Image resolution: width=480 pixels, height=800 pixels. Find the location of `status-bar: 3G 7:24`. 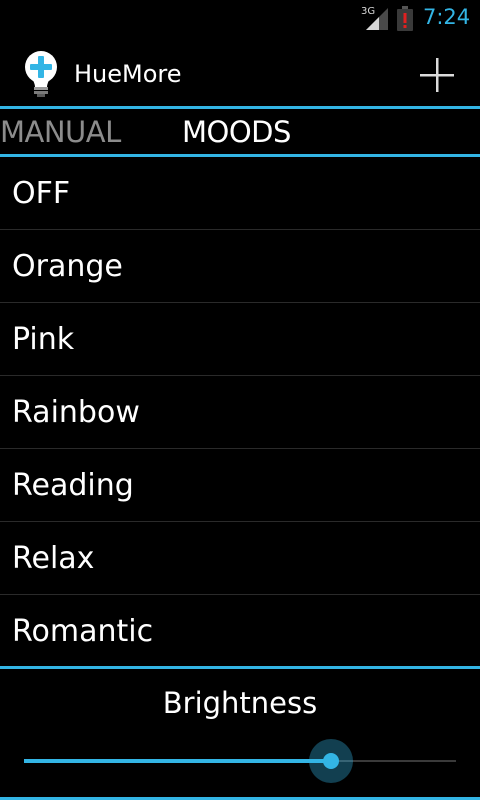

status-bar: 3G 7:24 is located at coordinates (240, 19).